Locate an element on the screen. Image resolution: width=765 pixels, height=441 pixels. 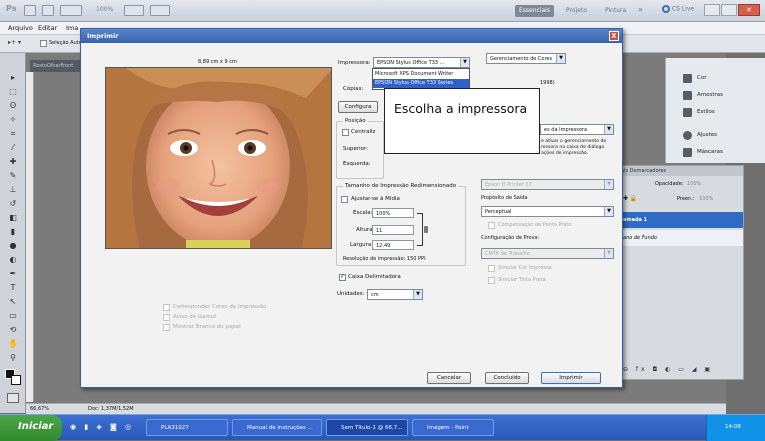
arrange-icon is located at coordinates (134, 10).